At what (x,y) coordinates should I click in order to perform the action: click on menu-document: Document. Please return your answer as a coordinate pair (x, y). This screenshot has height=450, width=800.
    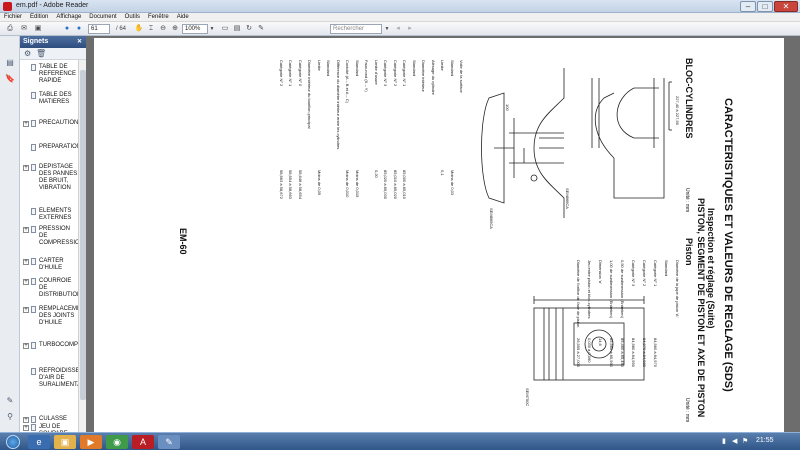
    Looking at the image, I should click on (102, 17).